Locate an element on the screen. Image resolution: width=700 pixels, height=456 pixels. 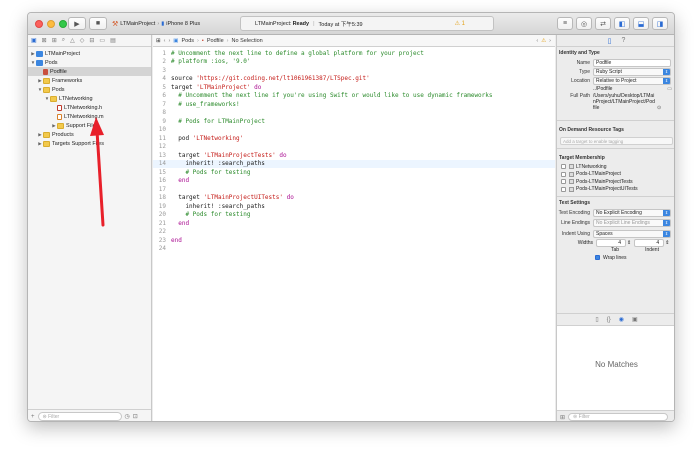
code-line: 21 end is located at coordinates (354, 223).